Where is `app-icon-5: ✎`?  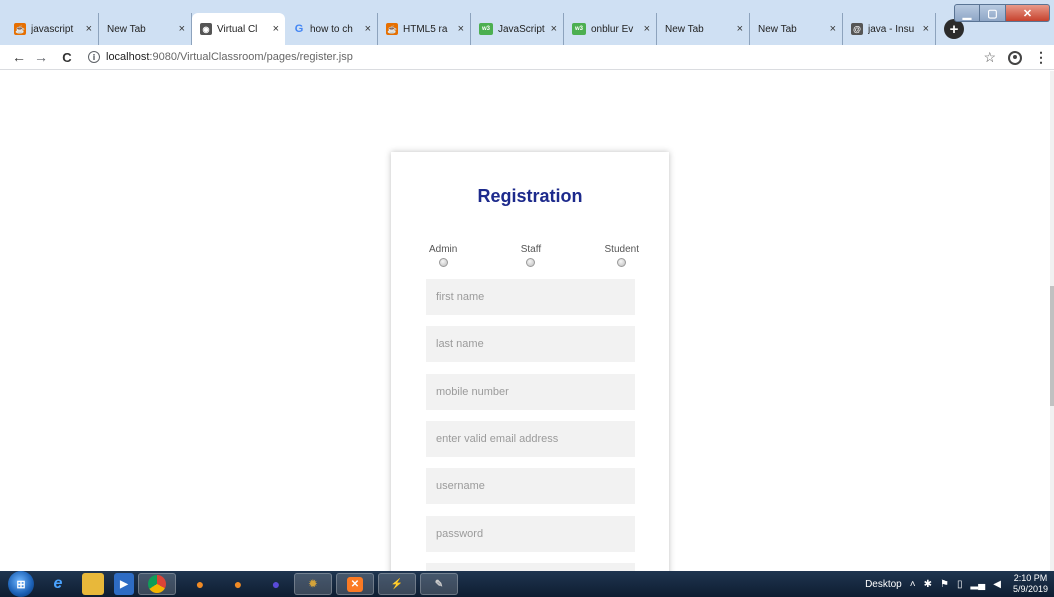 app-icon-5: ✎ is located at coordinates (439, 584).